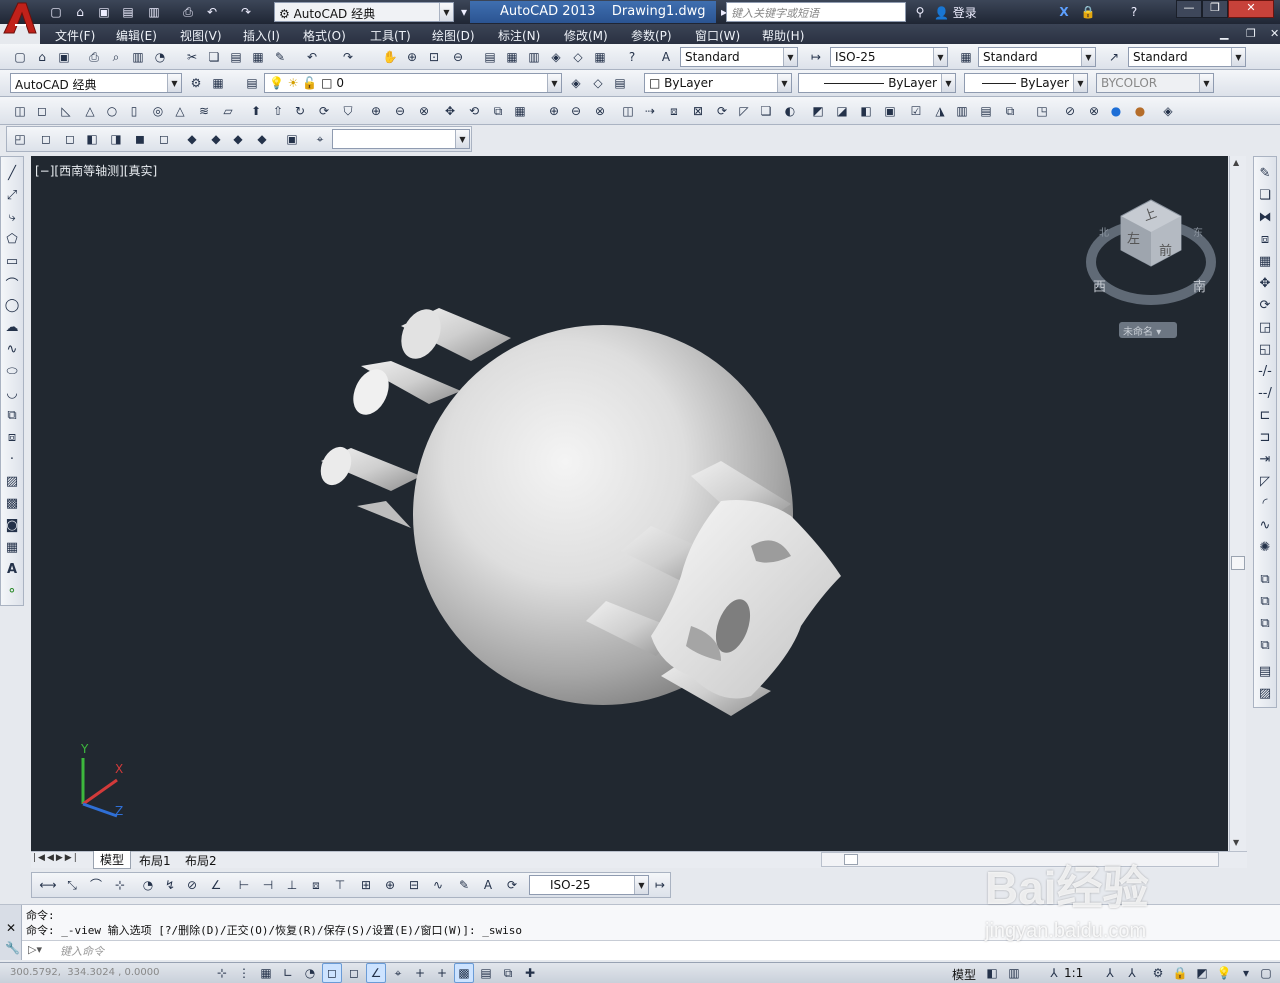  I want to click on model-space-toggle: 模型, so click(964, 974).